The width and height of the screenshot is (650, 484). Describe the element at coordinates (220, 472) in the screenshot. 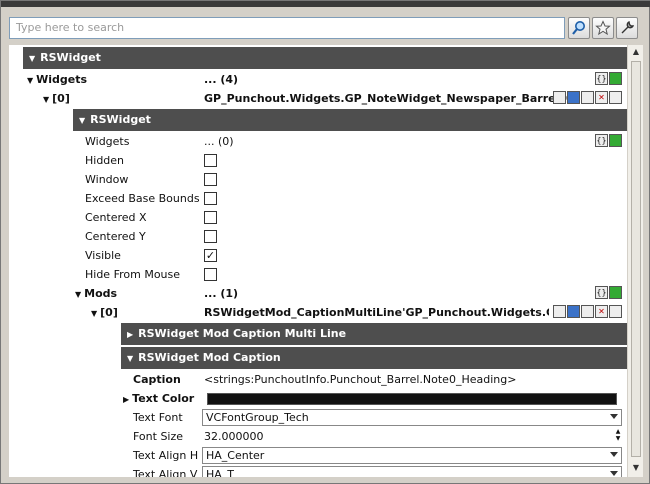

I see `select-value: HA_T` at that location.